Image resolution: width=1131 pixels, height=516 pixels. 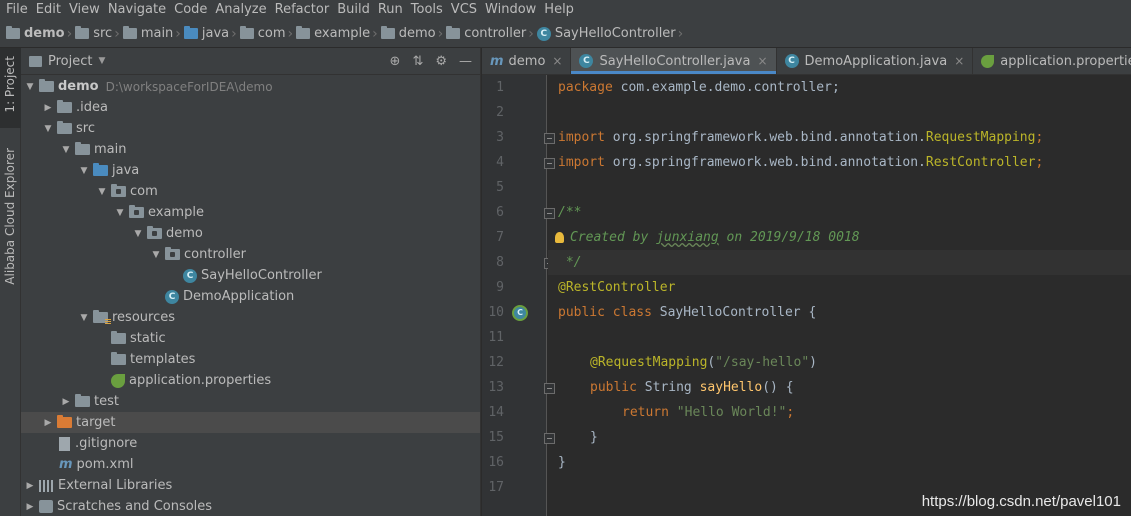 What do you see at coordinates (250, 485) in the screenshot?
I see `tree-item-external-libraries: ▶ External Libraries` at bounding box center [250, 485].